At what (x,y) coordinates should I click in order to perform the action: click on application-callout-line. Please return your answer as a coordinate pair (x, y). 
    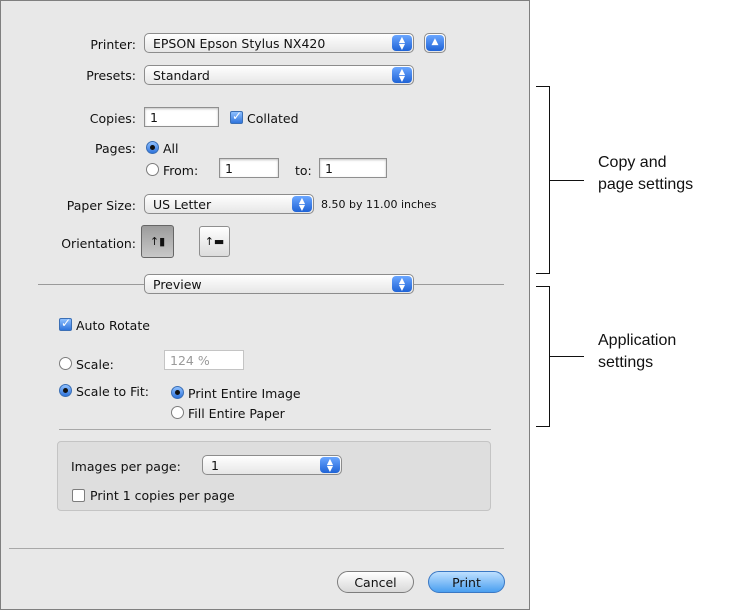
    Looking at the image, I should click on (567, 356).